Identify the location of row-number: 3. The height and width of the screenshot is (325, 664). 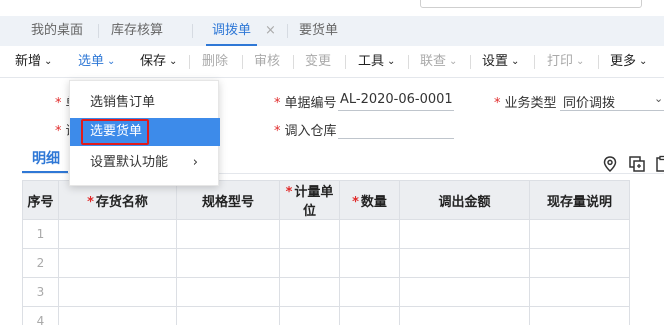
(40, 292).